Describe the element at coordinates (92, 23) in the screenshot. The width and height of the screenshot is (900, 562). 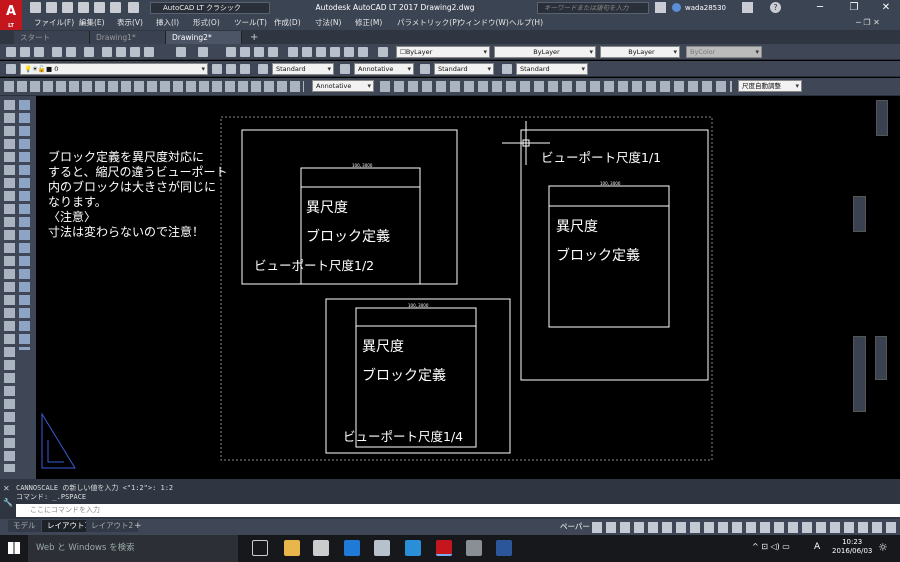
I see `menu-edit: 編集(E)` at that location.